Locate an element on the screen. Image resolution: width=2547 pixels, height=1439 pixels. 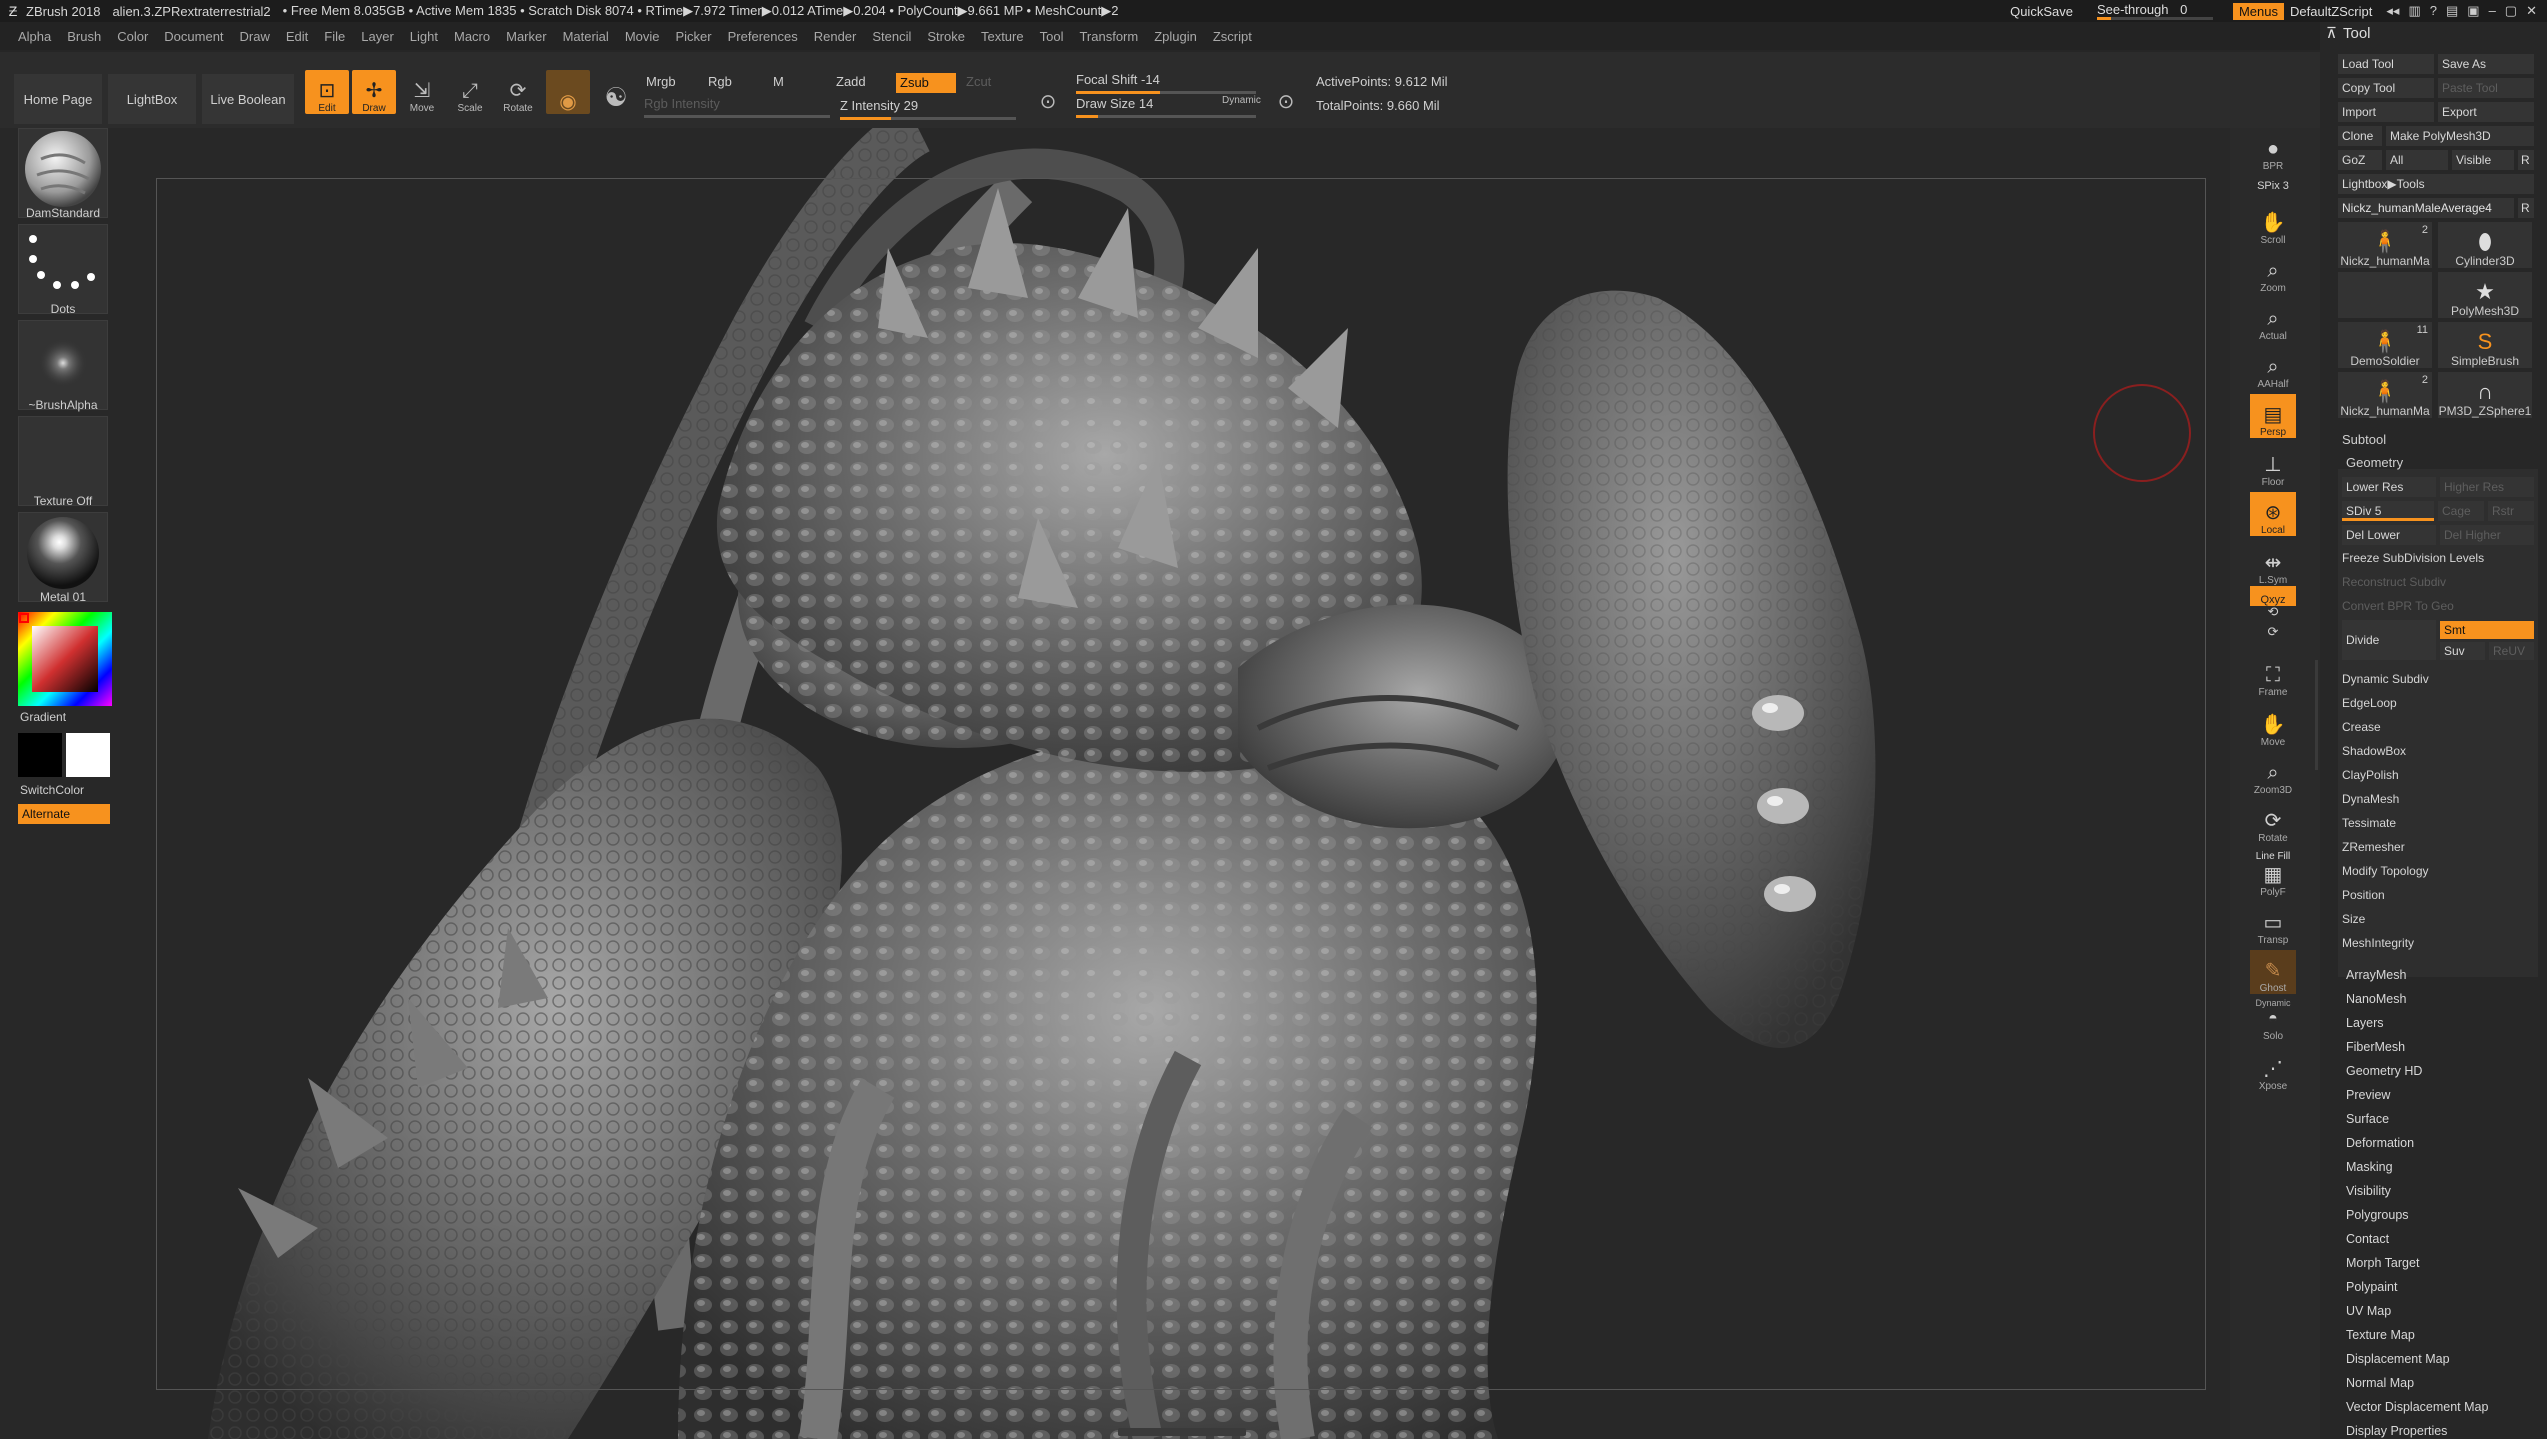
subpalette-polypaint: Polypaint is located at coordinates (2371, 1287).